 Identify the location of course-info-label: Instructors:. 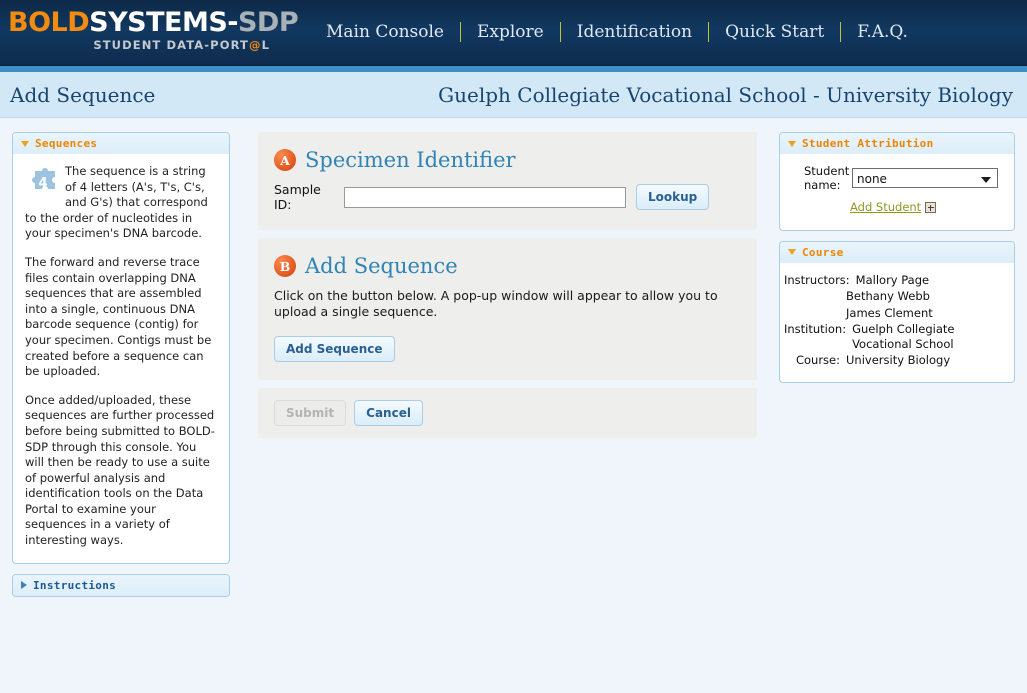
(817, 279).